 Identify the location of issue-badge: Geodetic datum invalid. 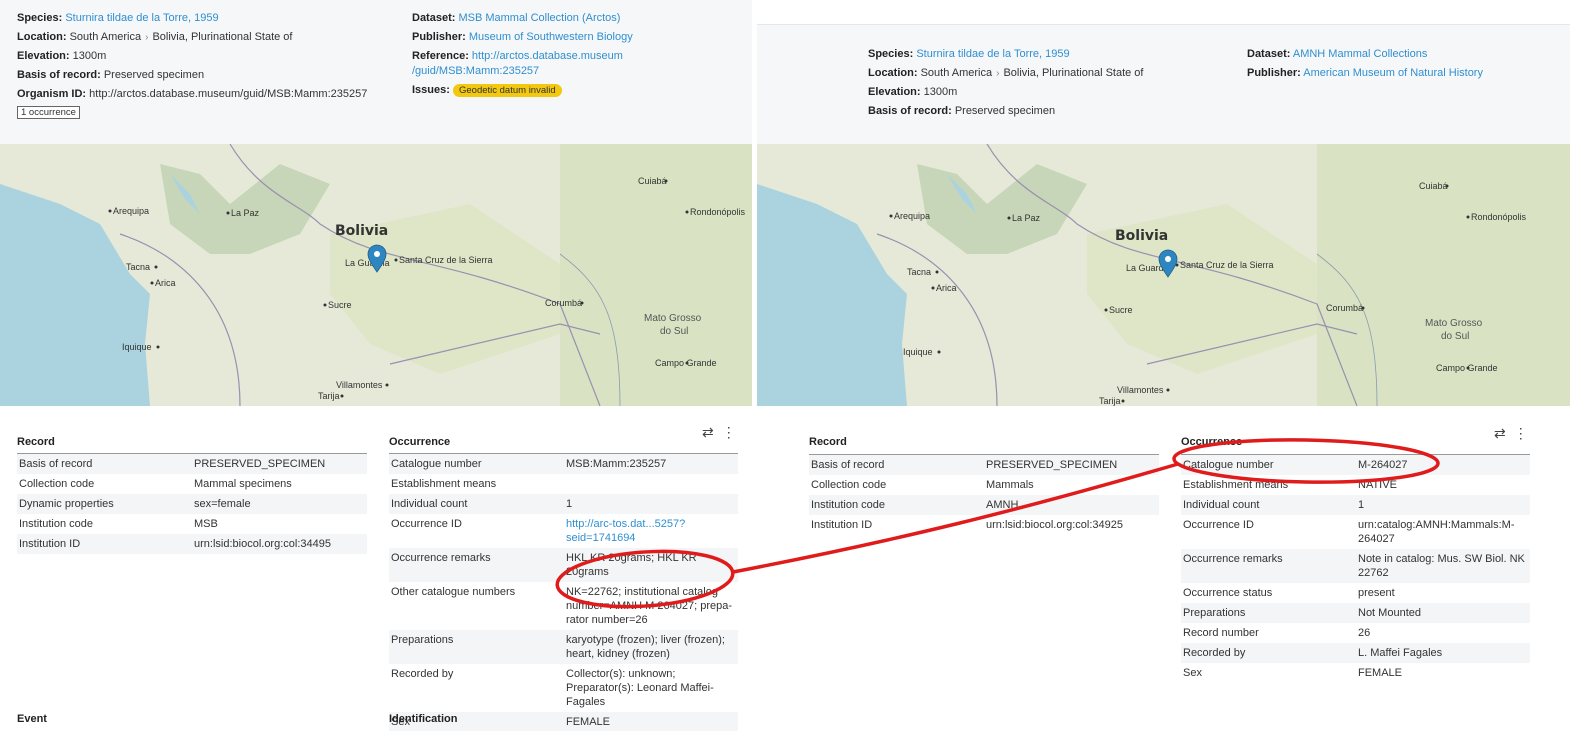
(507, 90).